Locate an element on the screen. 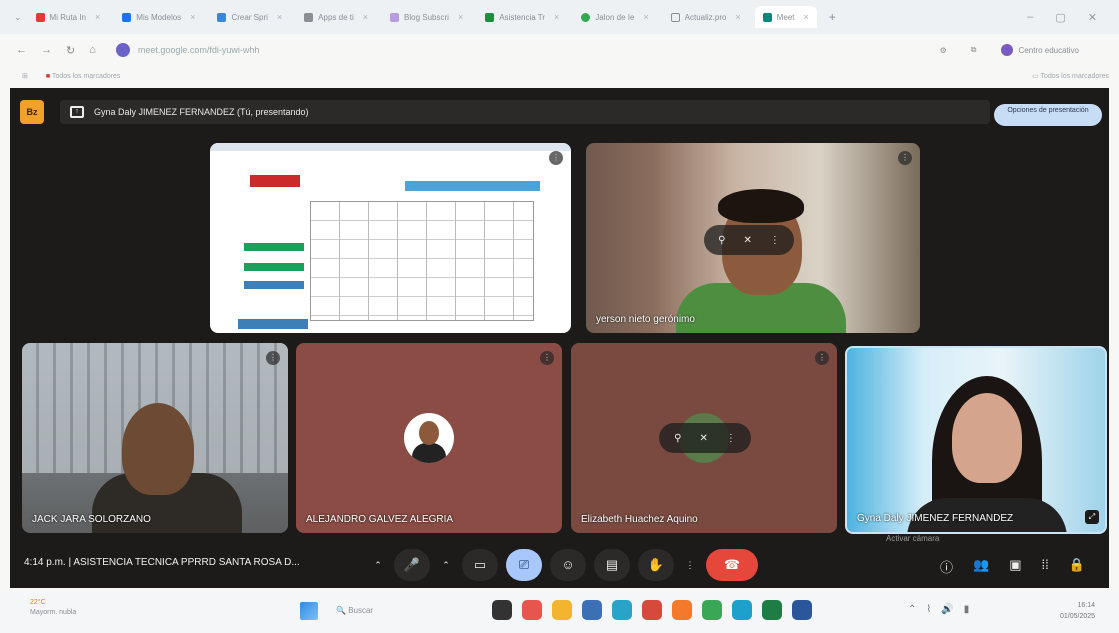 This screenshot has width=1119, height=633. chrome-profile-icon is located at coordinates (712, 610).